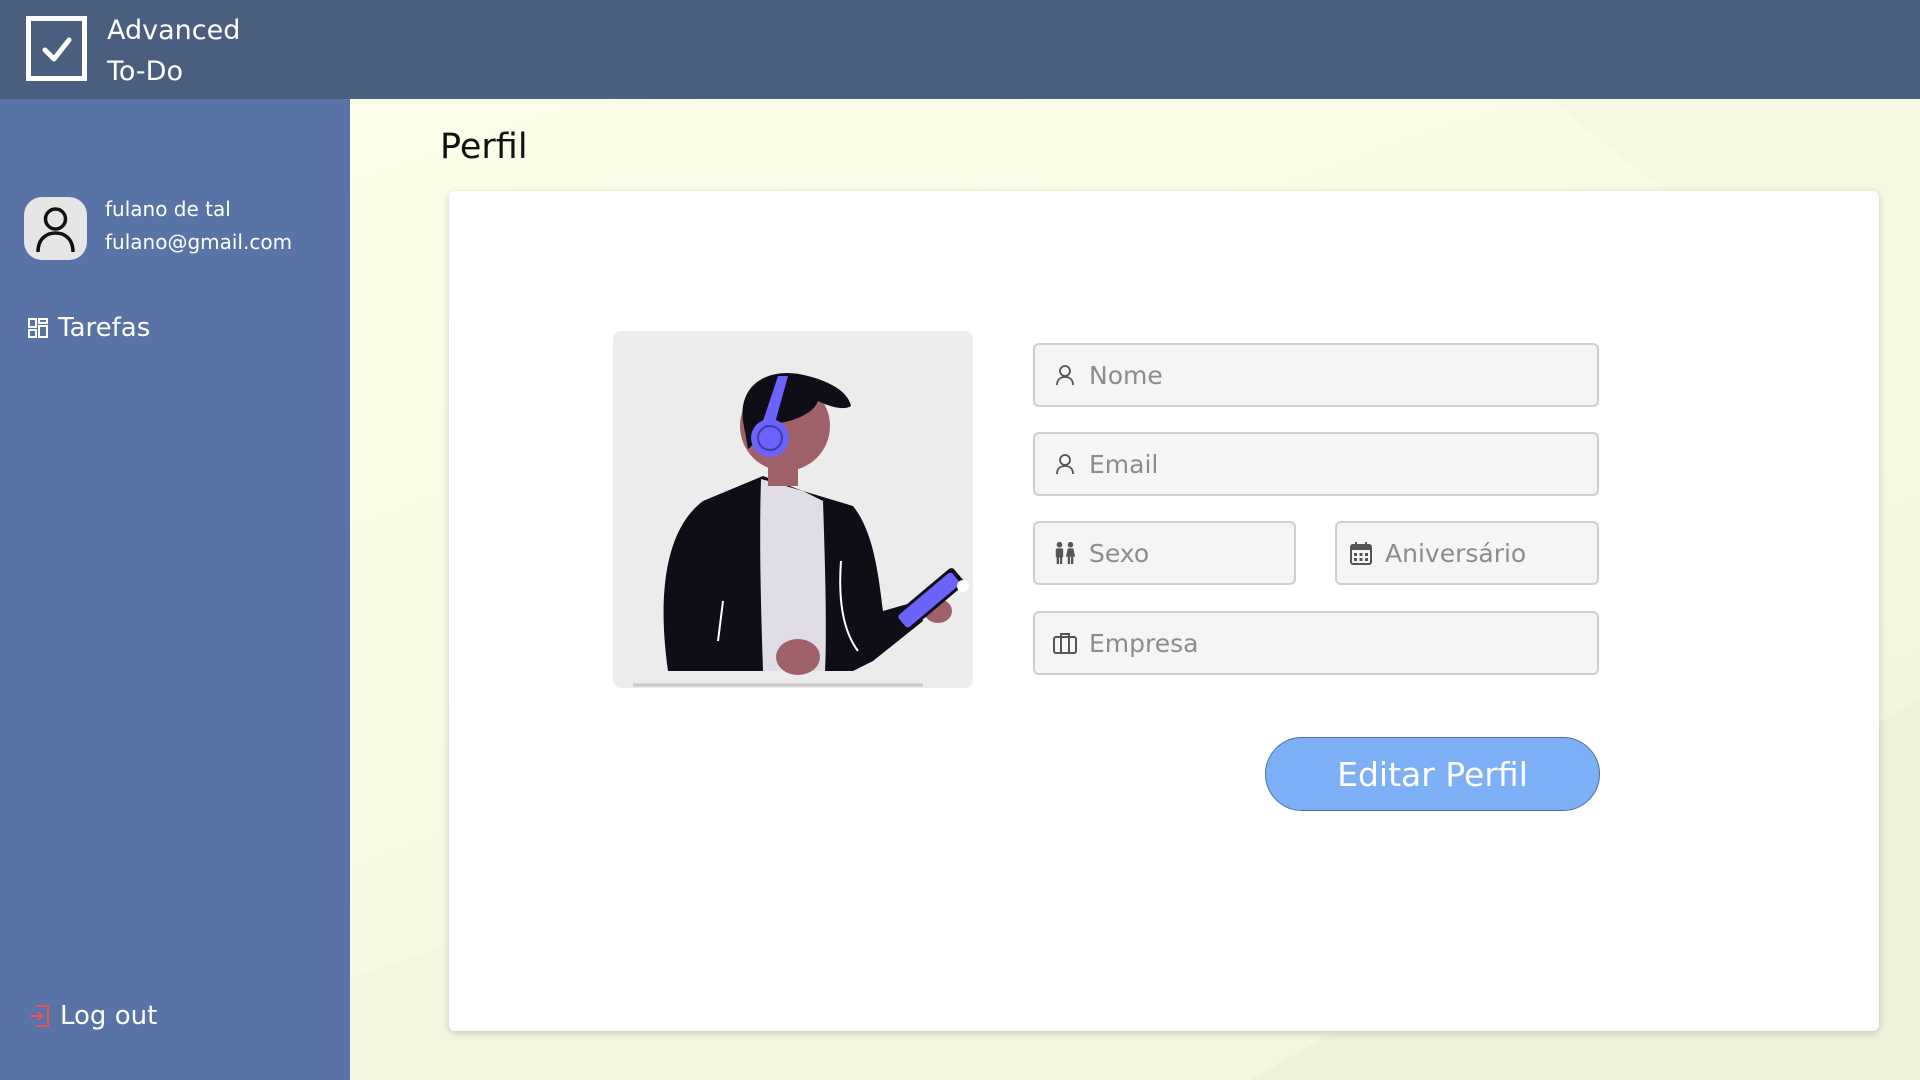  I want to click on grid-icon, so click(38, 328).